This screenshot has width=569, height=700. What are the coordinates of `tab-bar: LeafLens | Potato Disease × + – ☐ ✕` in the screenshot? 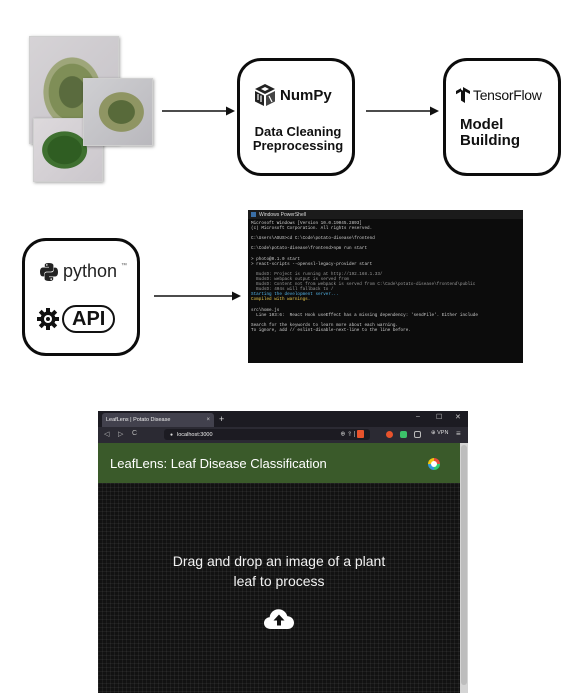 It's located at (283, 419).